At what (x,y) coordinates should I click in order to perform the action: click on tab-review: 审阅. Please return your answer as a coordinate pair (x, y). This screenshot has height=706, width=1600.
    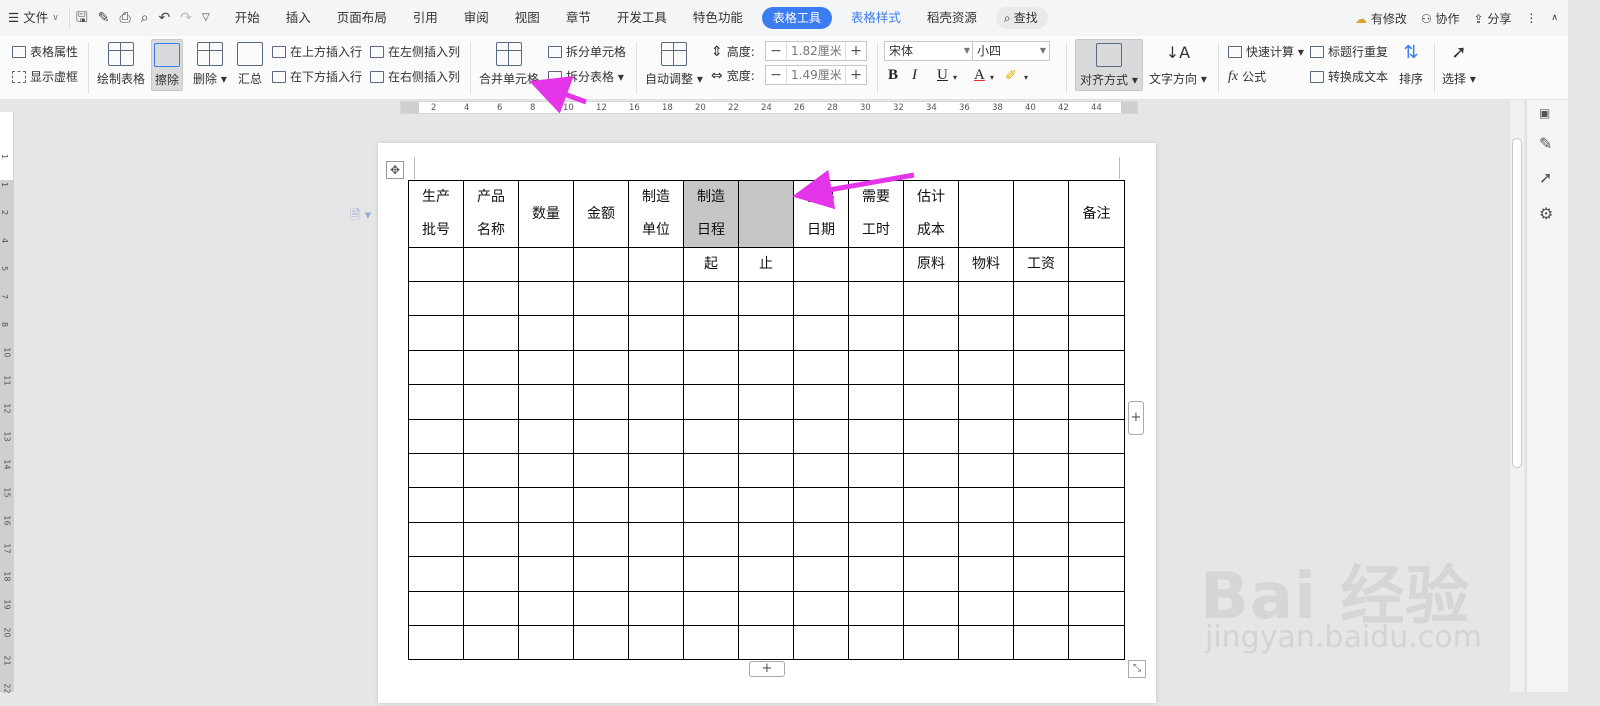
    Looking at the image, I should click on (476, 18).